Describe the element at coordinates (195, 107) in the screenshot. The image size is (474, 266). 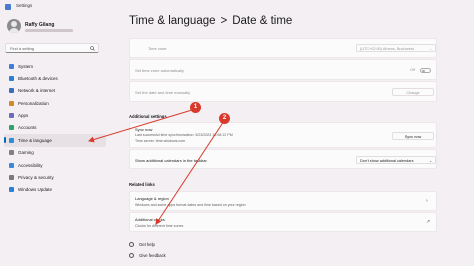
I see `annotation-marker-1: 1` at that location.